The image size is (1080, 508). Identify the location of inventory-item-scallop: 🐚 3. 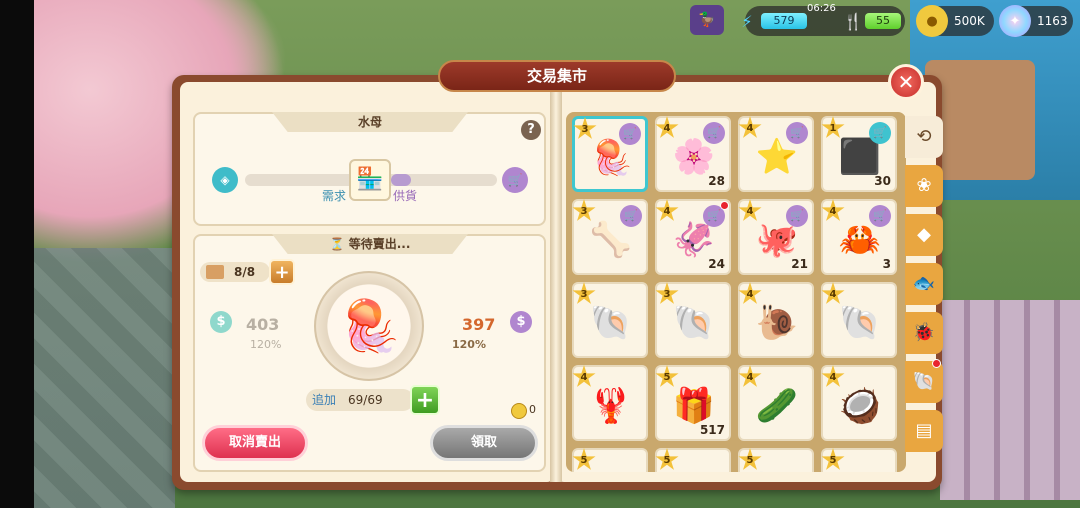
(693, 320).